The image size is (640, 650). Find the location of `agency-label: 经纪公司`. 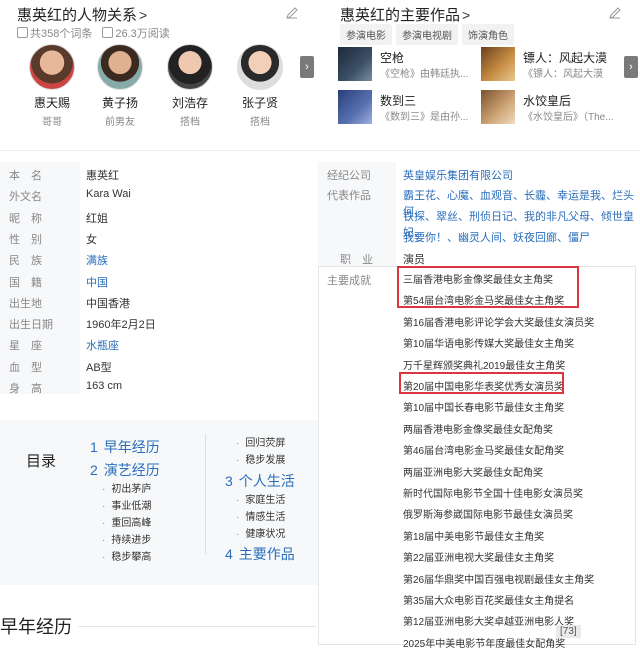

agency-label: 经纪公司 is located at coordinates (349, 176).